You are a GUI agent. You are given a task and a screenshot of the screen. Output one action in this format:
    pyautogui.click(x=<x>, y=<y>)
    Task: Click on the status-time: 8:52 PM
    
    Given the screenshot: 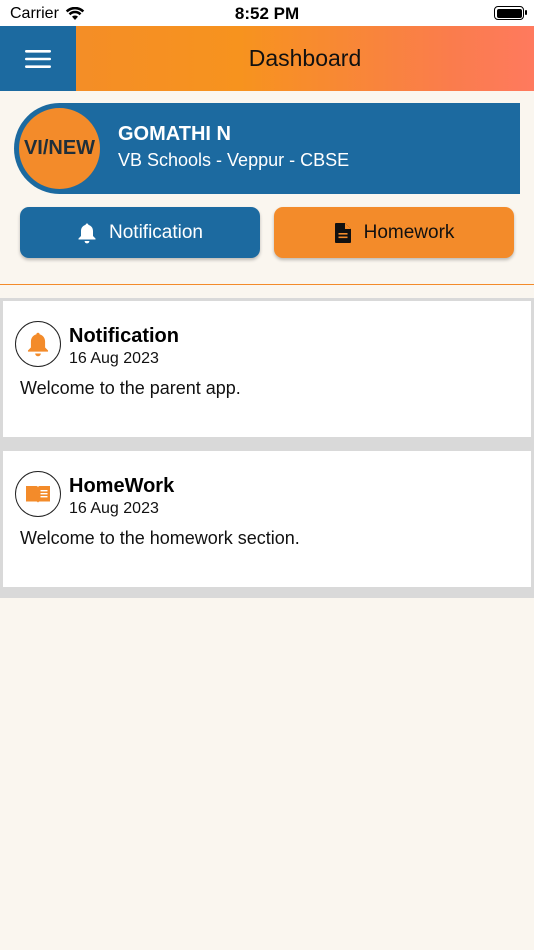 What is the action you would take?
    pyautogui.click(x=267, y=13)
    